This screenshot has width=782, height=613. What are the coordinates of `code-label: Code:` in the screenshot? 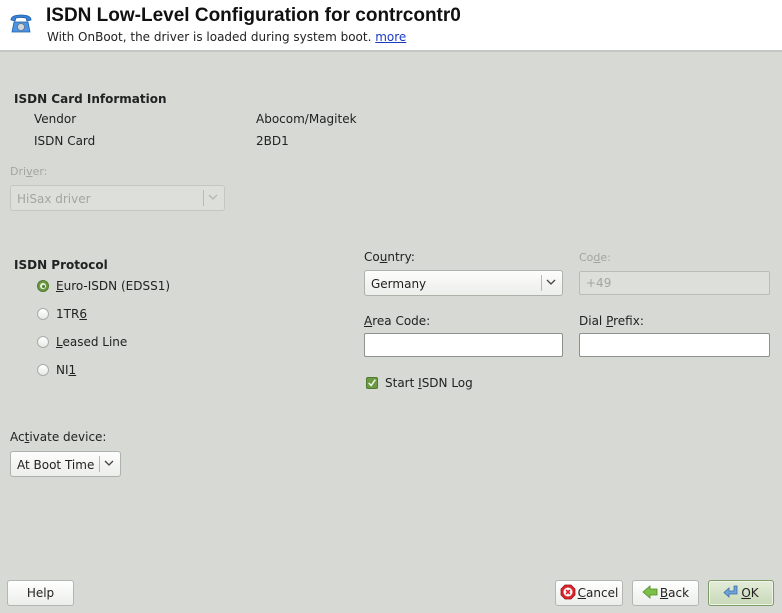 It's located at (595, 257).